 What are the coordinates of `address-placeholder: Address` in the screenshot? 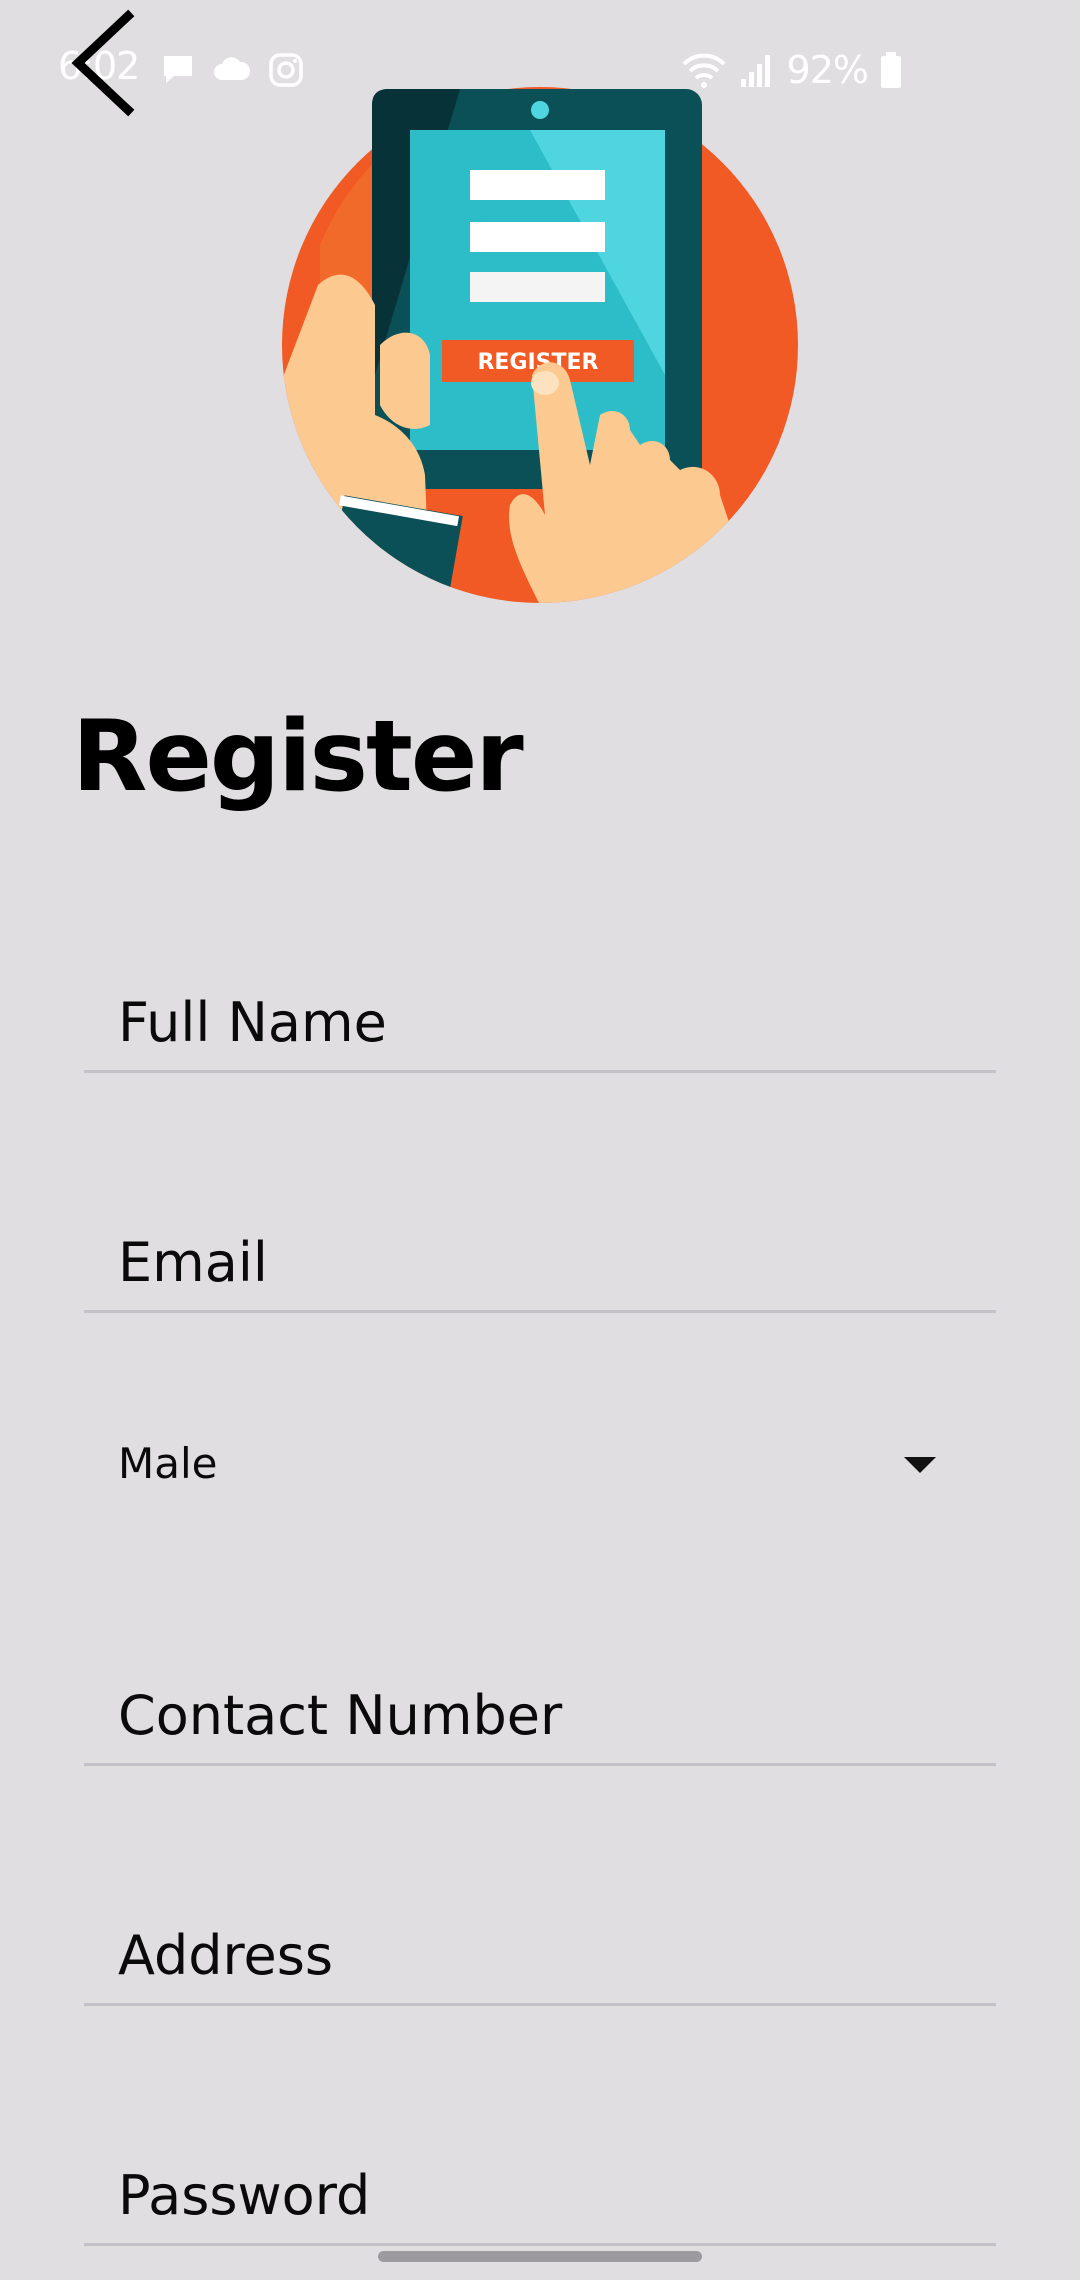 It's located at (226, 1955).